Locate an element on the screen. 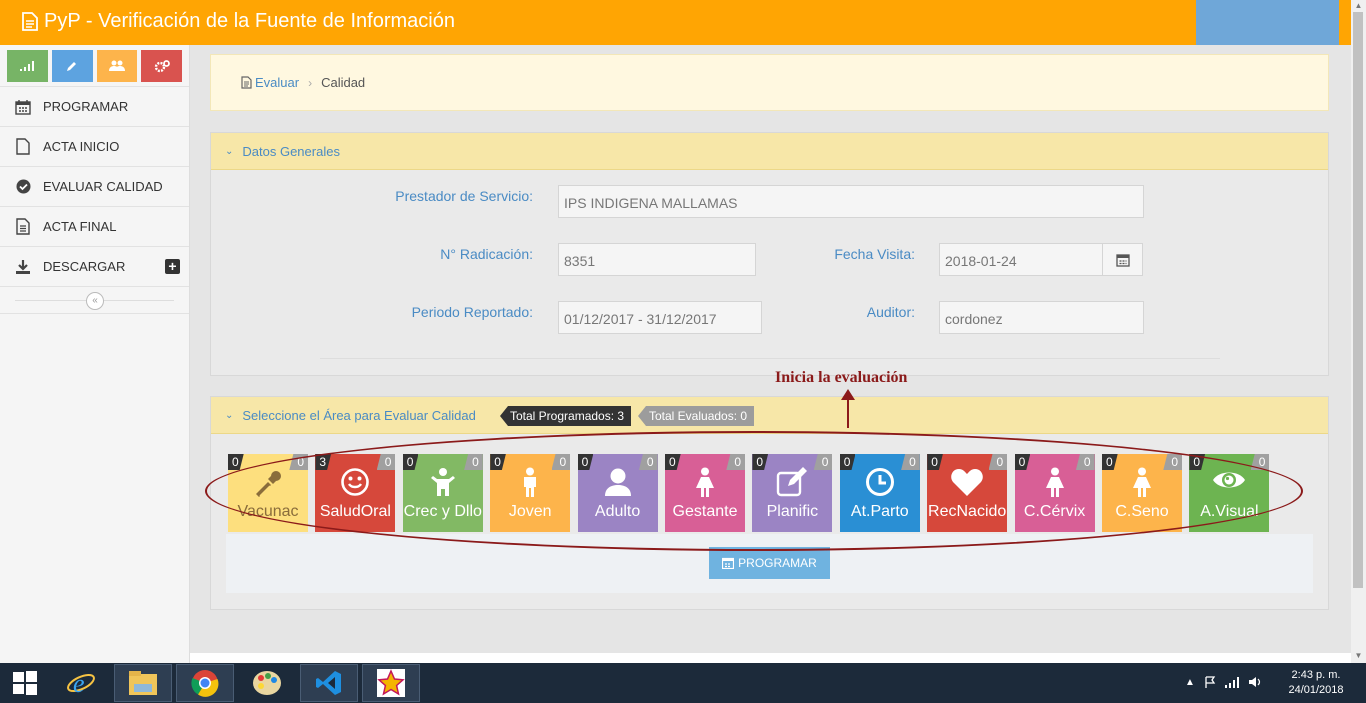 The height and width of the screenshot is (703, 1366). page-bottom is located at coordinates (770, 658).